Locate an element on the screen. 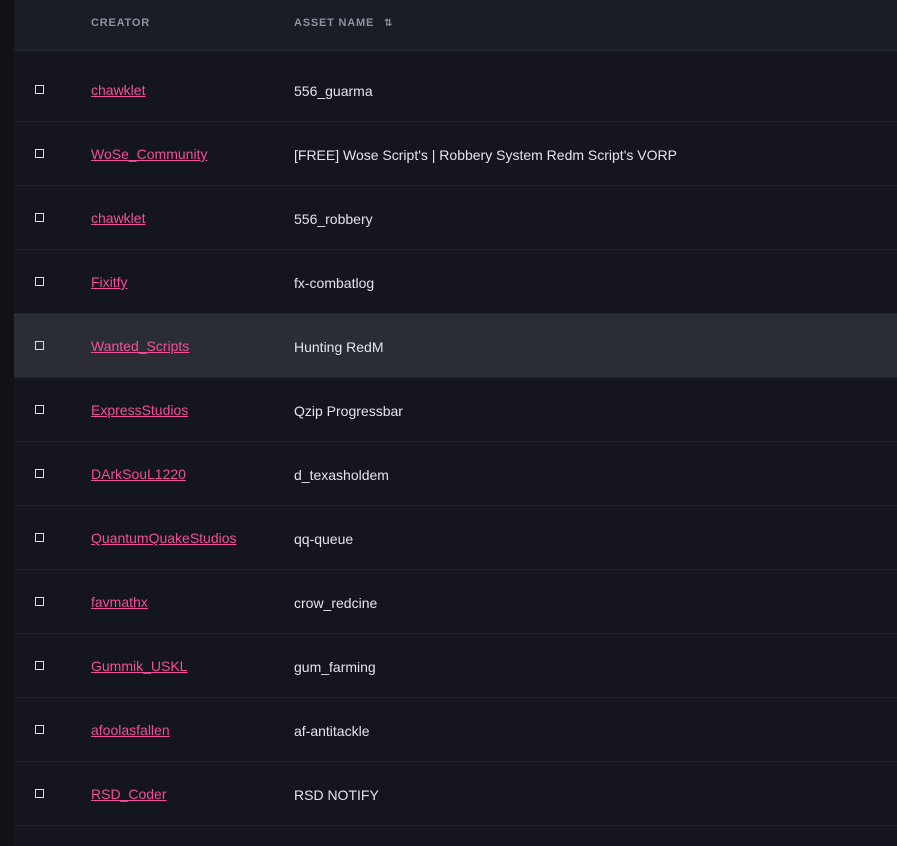 This screenshot has width=897, height=846. creator-link: Fixitfy is located at coordinates (109, 282).